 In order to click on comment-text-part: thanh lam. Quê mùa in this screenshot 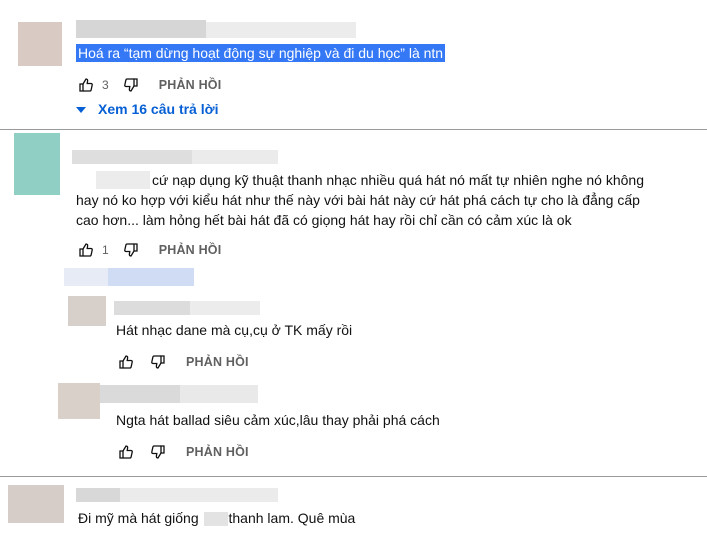, I will do `click(292, 518)`.